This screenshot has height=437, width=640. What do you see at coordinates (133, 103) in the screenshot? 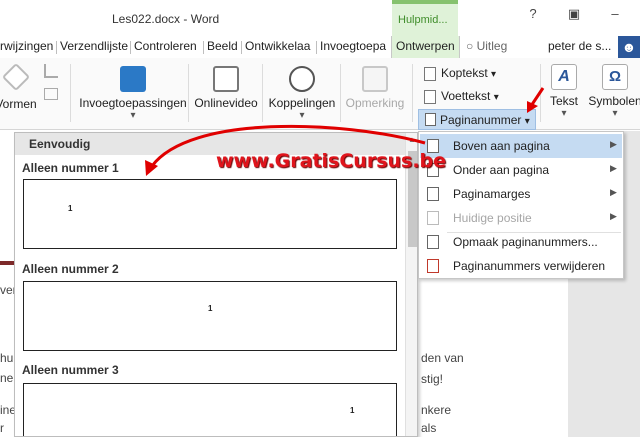
I see `addins-label: Invoegtoepassingen` at bounding box center [133, 103].